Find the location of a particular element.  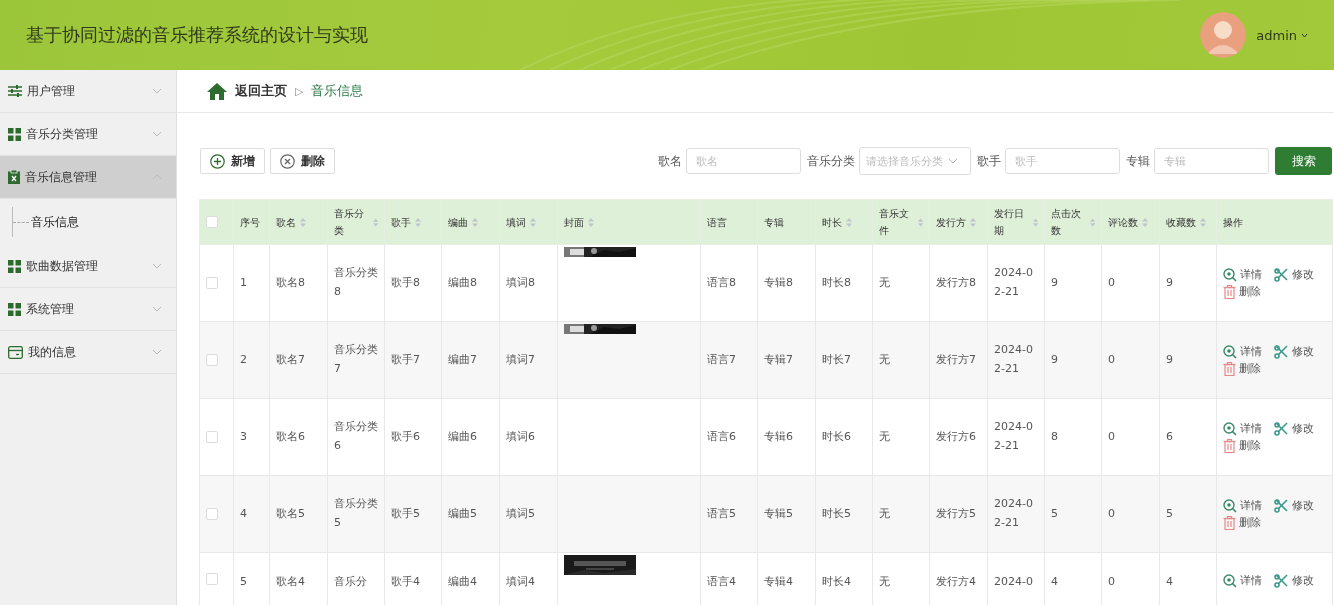

breadcrumb-current: 音乐信息 is located at coordinates (337, 91).